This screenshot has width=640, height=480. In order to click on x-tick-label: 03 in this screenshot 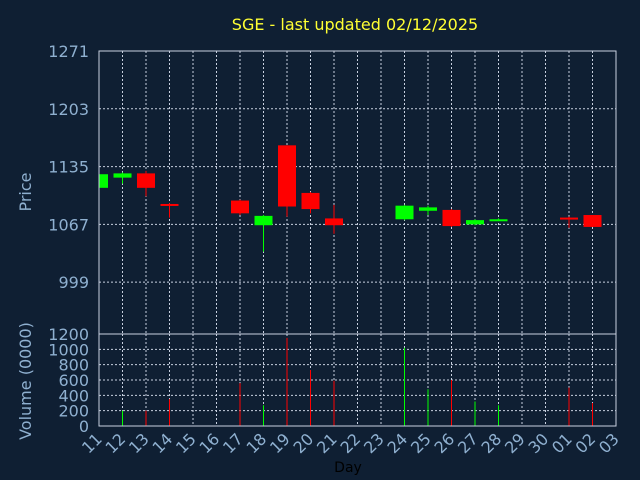, I will do `click(609, 443)`.